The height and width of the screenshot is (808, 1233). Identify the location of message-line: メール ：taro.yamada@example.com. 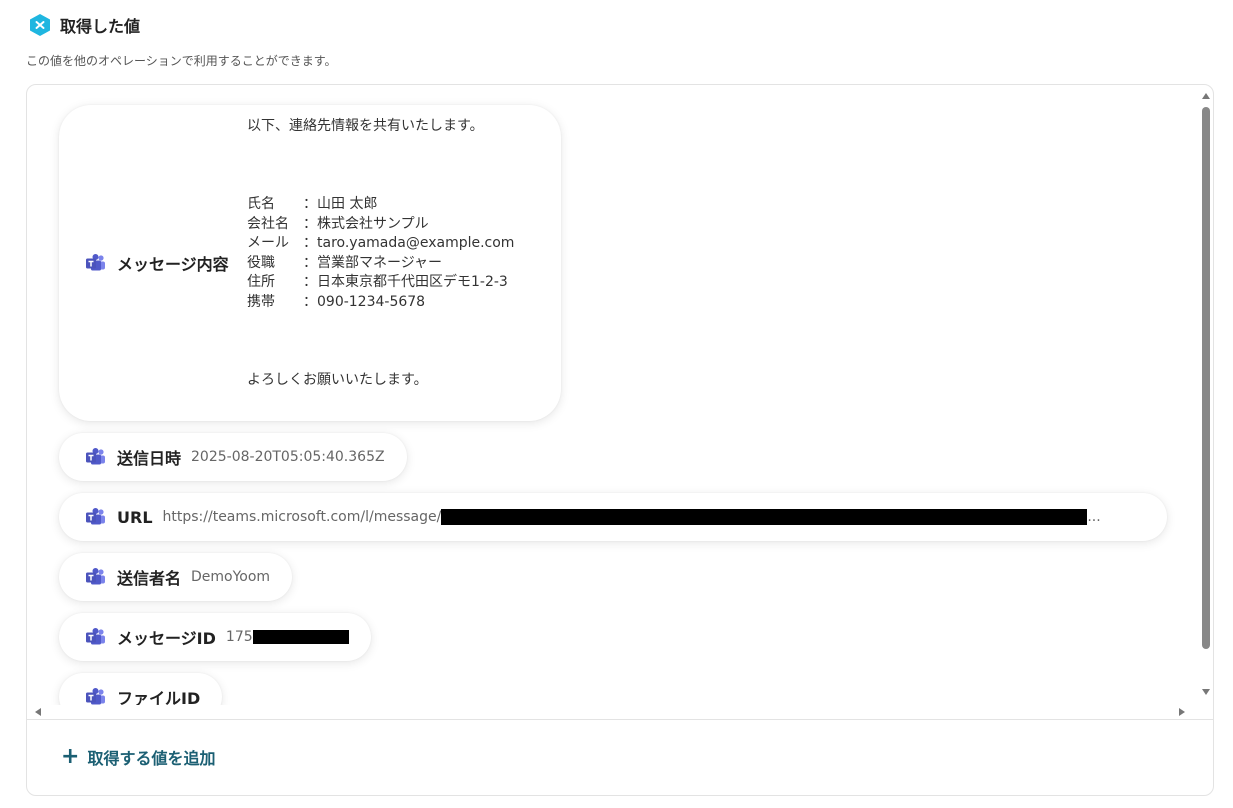
(381, 243).